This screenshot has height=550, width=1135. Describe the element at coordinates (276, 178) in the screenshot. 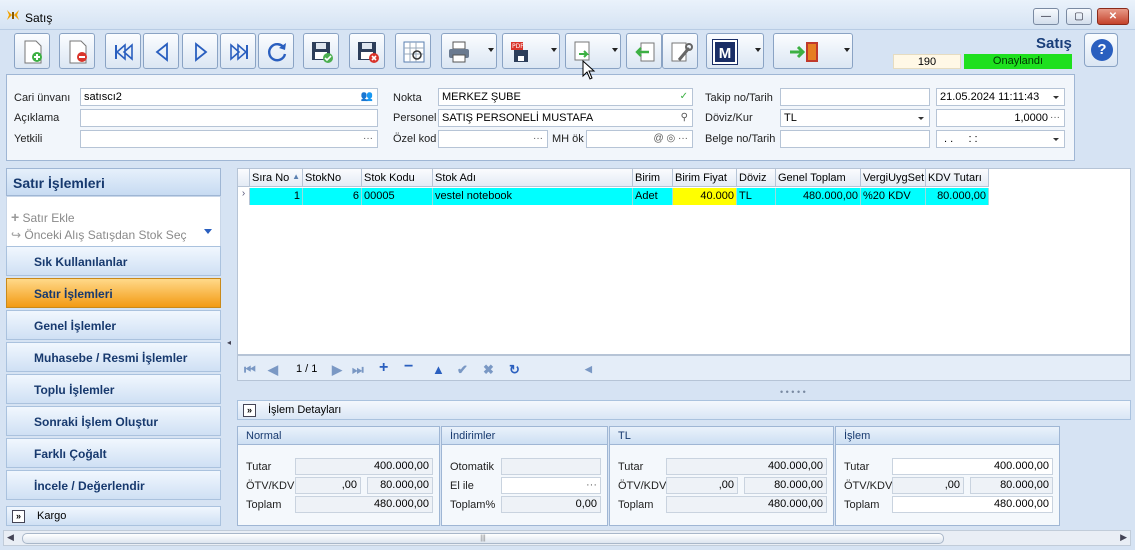

I see `col-sira-no: Sıra No ▲` at that location.